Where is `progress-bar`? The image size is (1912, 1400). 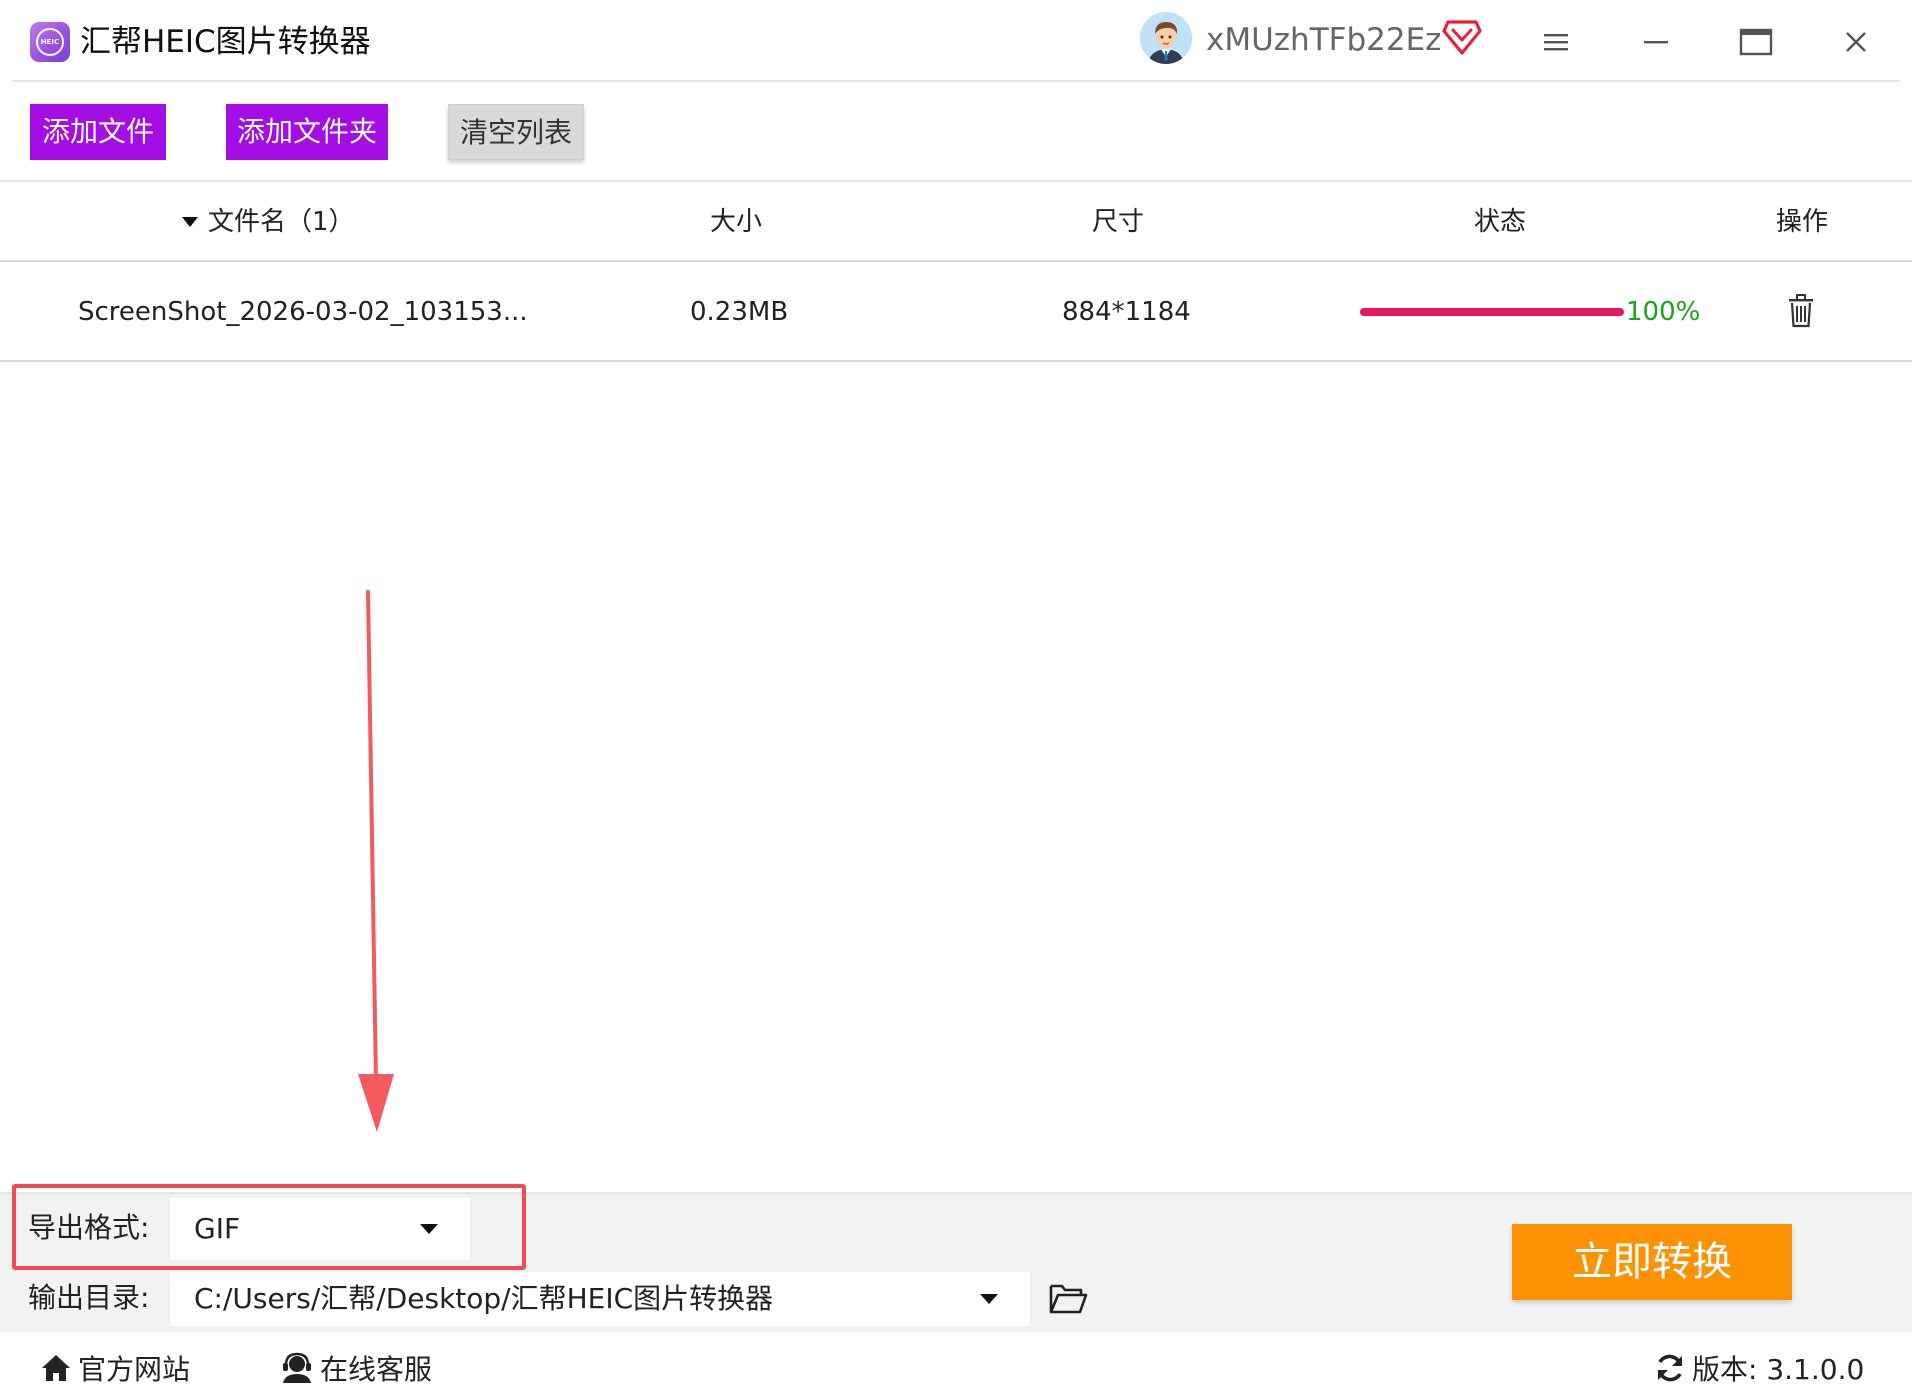
progress-bar is located at coordinates (1492, 312).